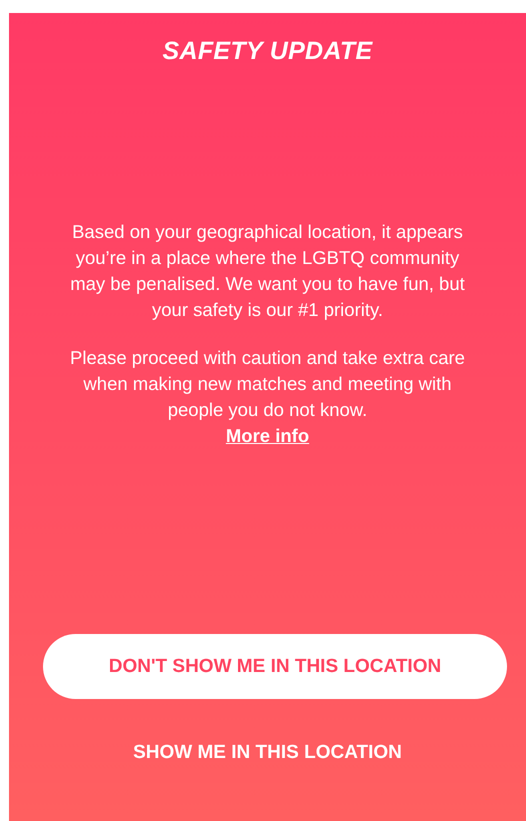 Image resolution: width=526 pixels, height=821 pixels. What do you see at coordinates (267, 384) in the screenshot?
I see `message-text: Please proceed with caution and take extra care when making new matches and meeting with people you do not know.` at bounding box center [267, 384].